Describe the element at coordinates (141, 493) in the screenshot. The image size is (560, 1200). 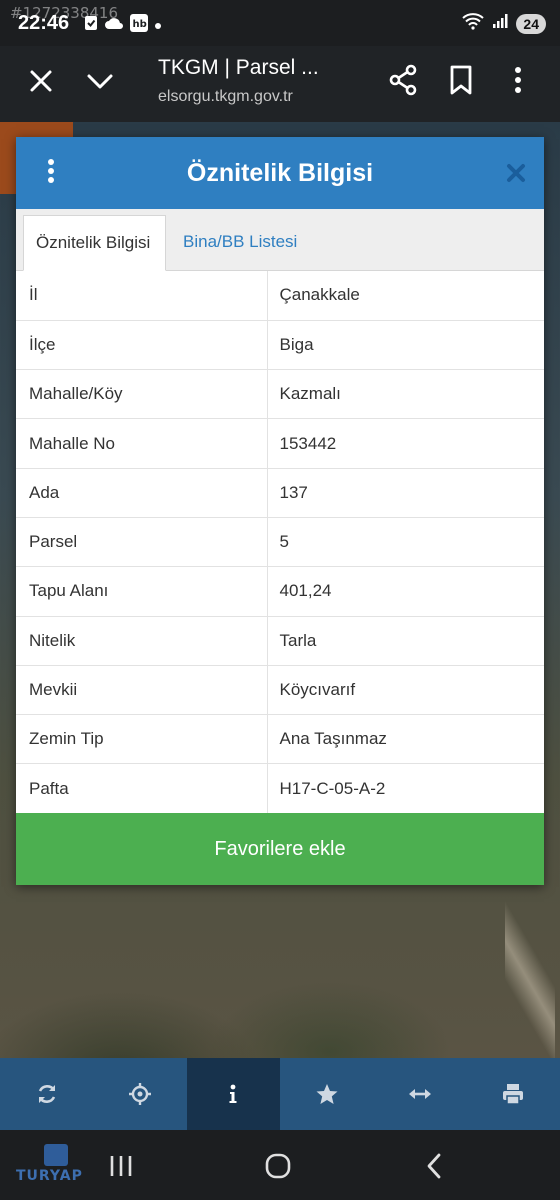
I see `attribute-key: Ada` at that location.